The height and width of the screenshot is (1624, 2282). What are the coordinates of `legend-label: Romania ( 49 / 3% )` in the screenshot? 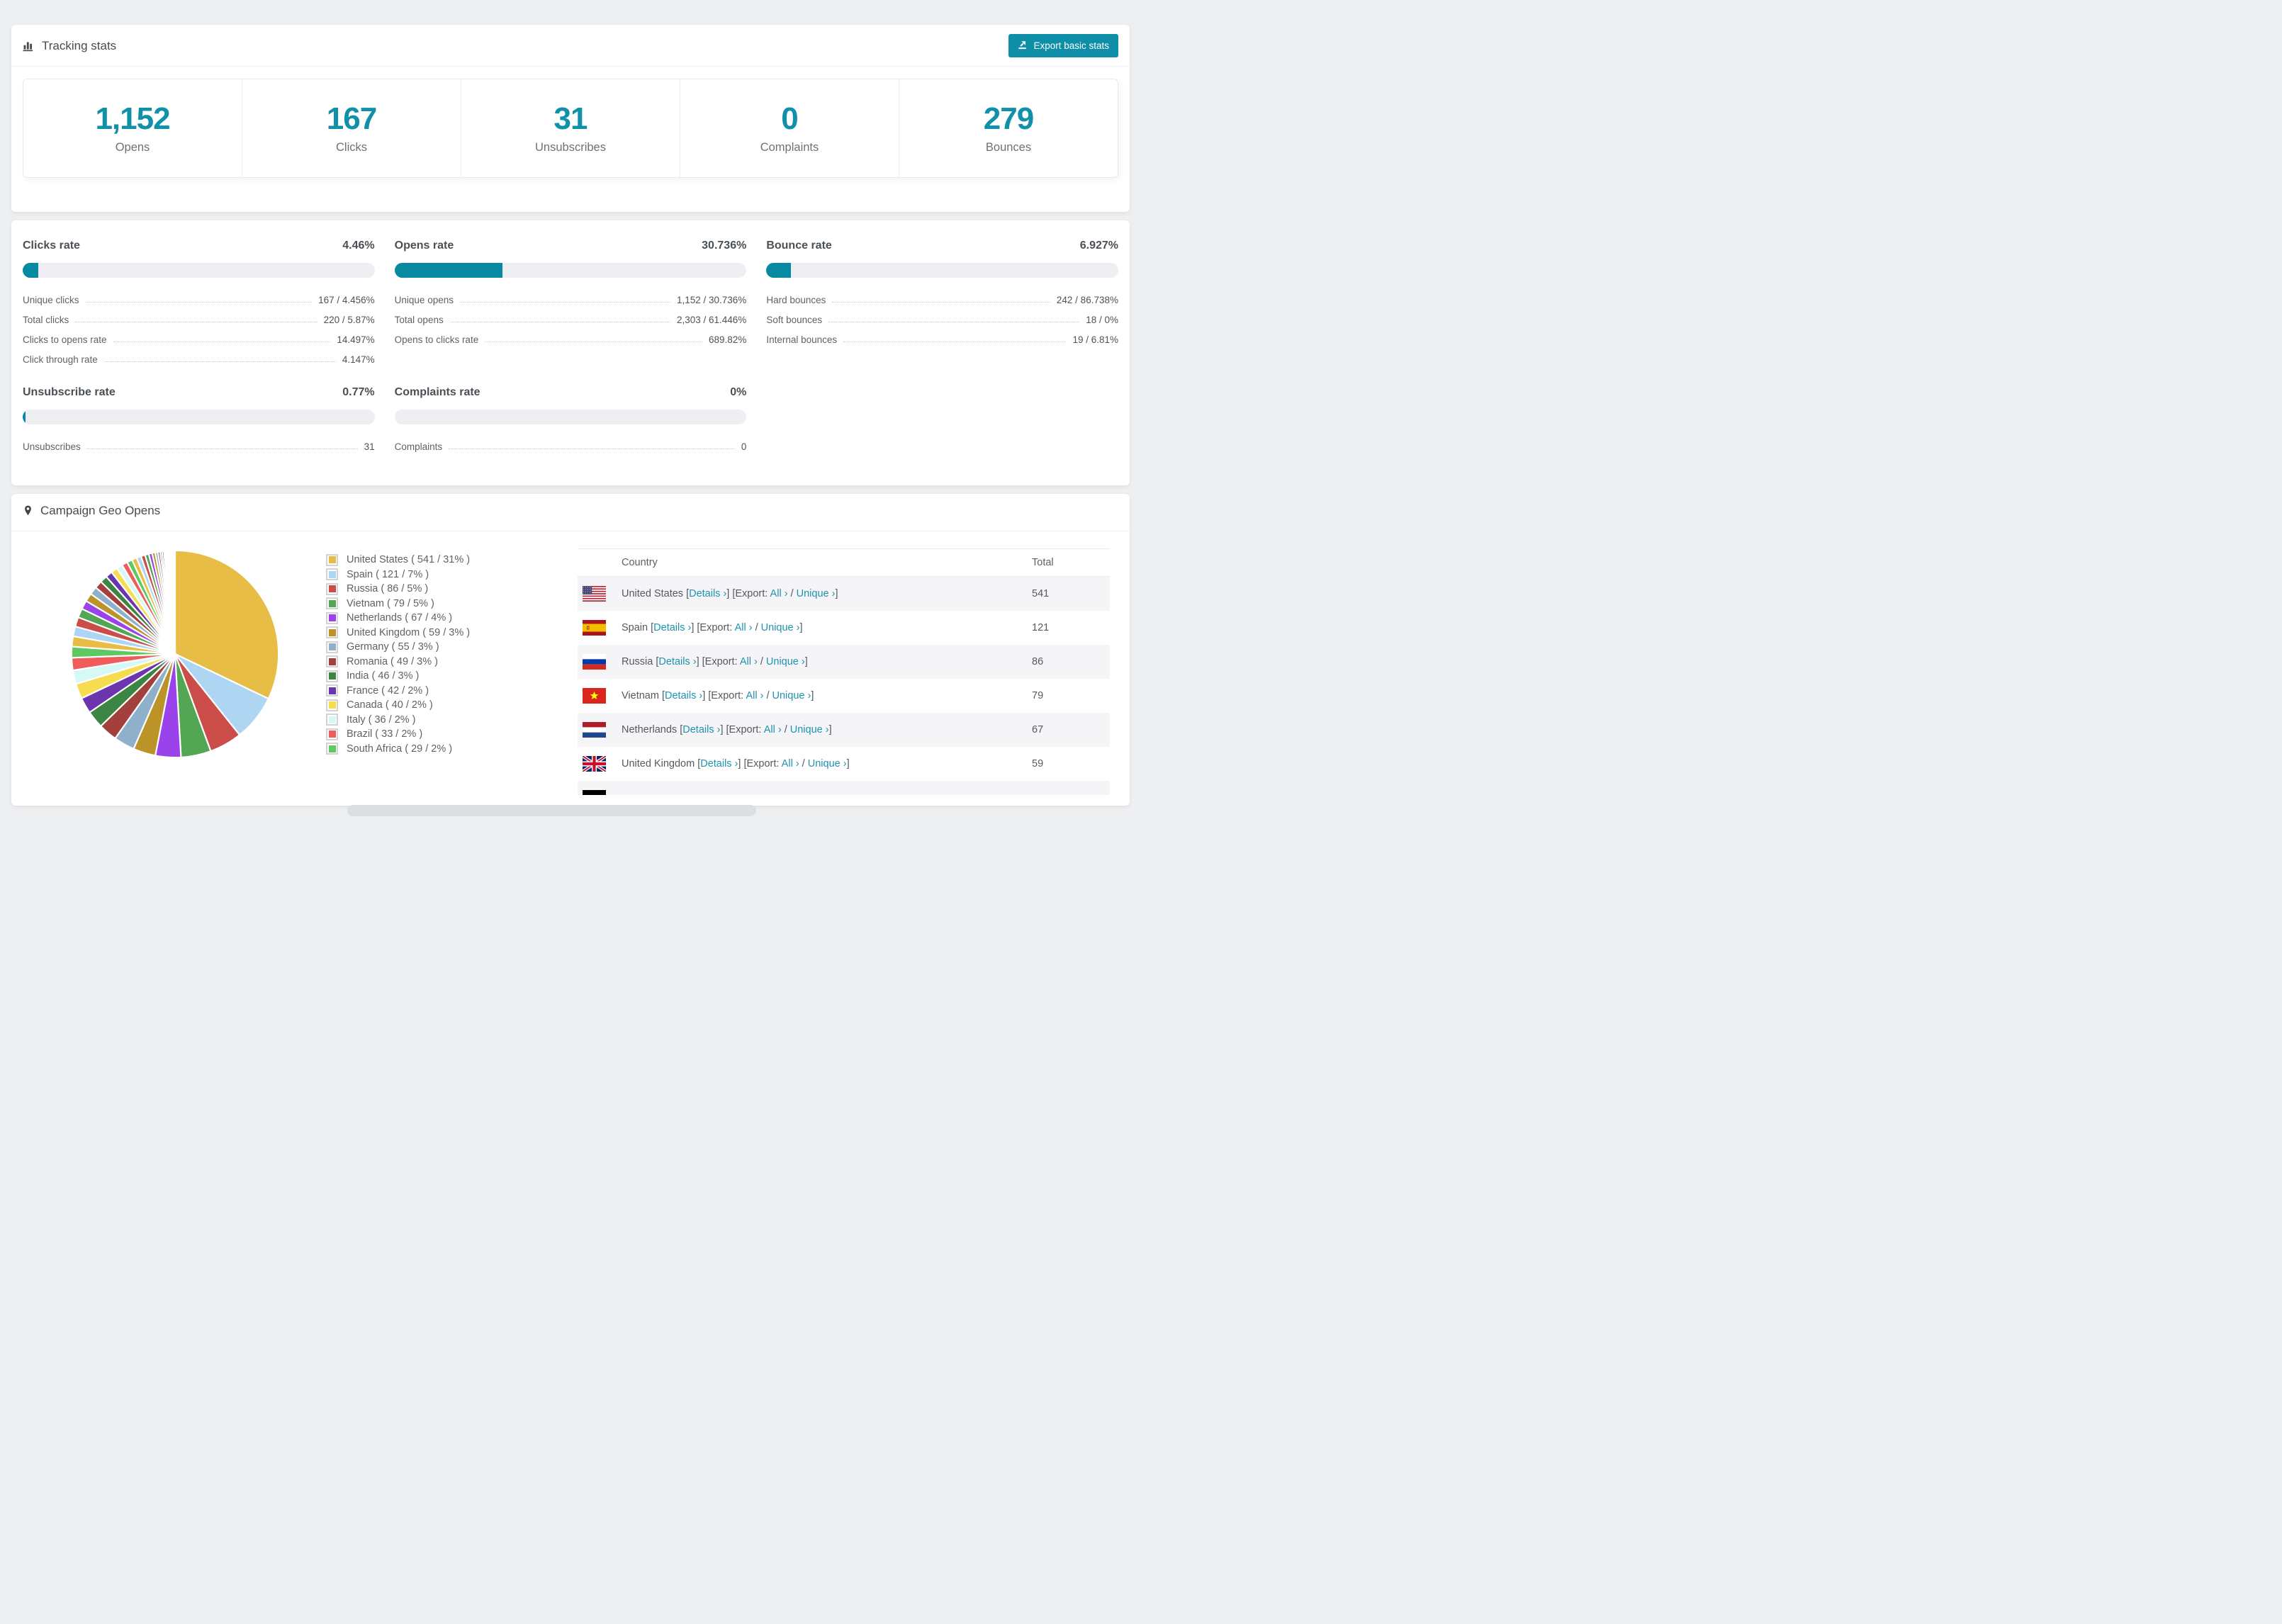 It's located at (392, 661).